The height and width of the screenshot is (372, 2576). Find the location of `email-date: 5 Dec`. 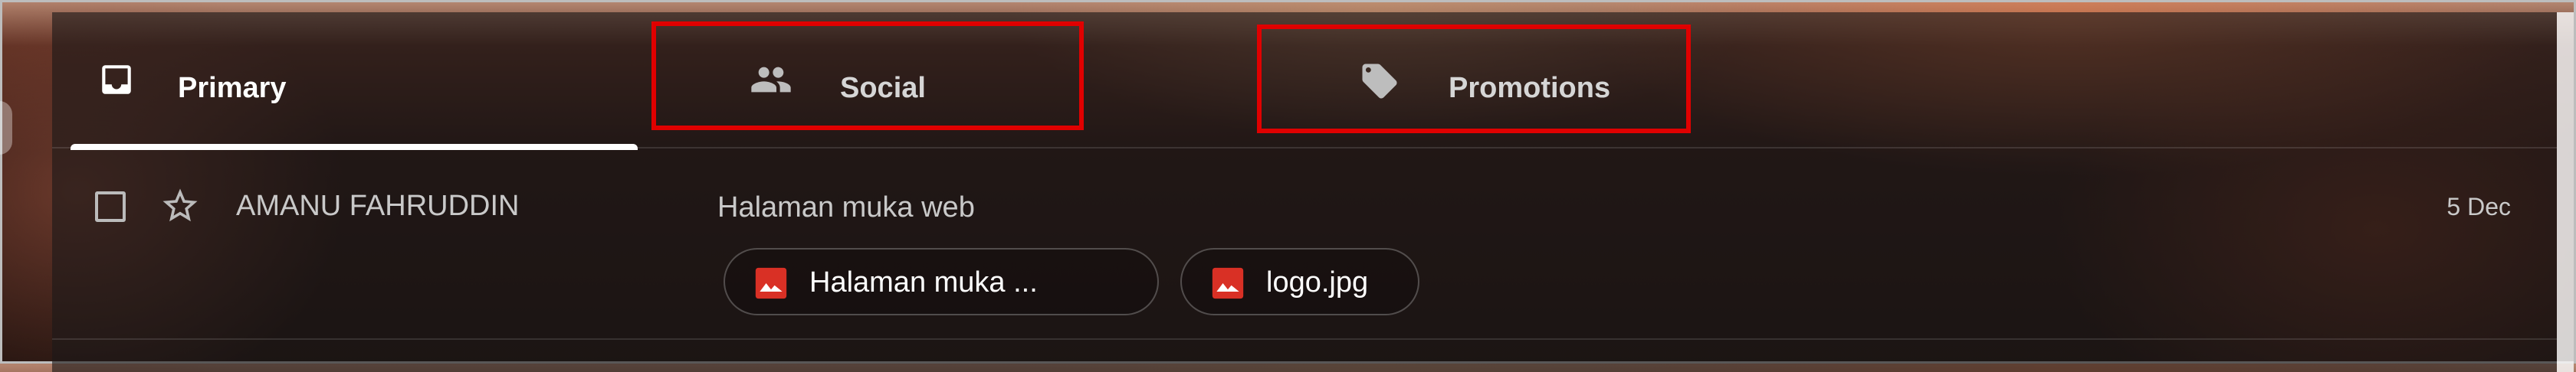

email-date: 5 Dec is located at coordinates (2478, 206).